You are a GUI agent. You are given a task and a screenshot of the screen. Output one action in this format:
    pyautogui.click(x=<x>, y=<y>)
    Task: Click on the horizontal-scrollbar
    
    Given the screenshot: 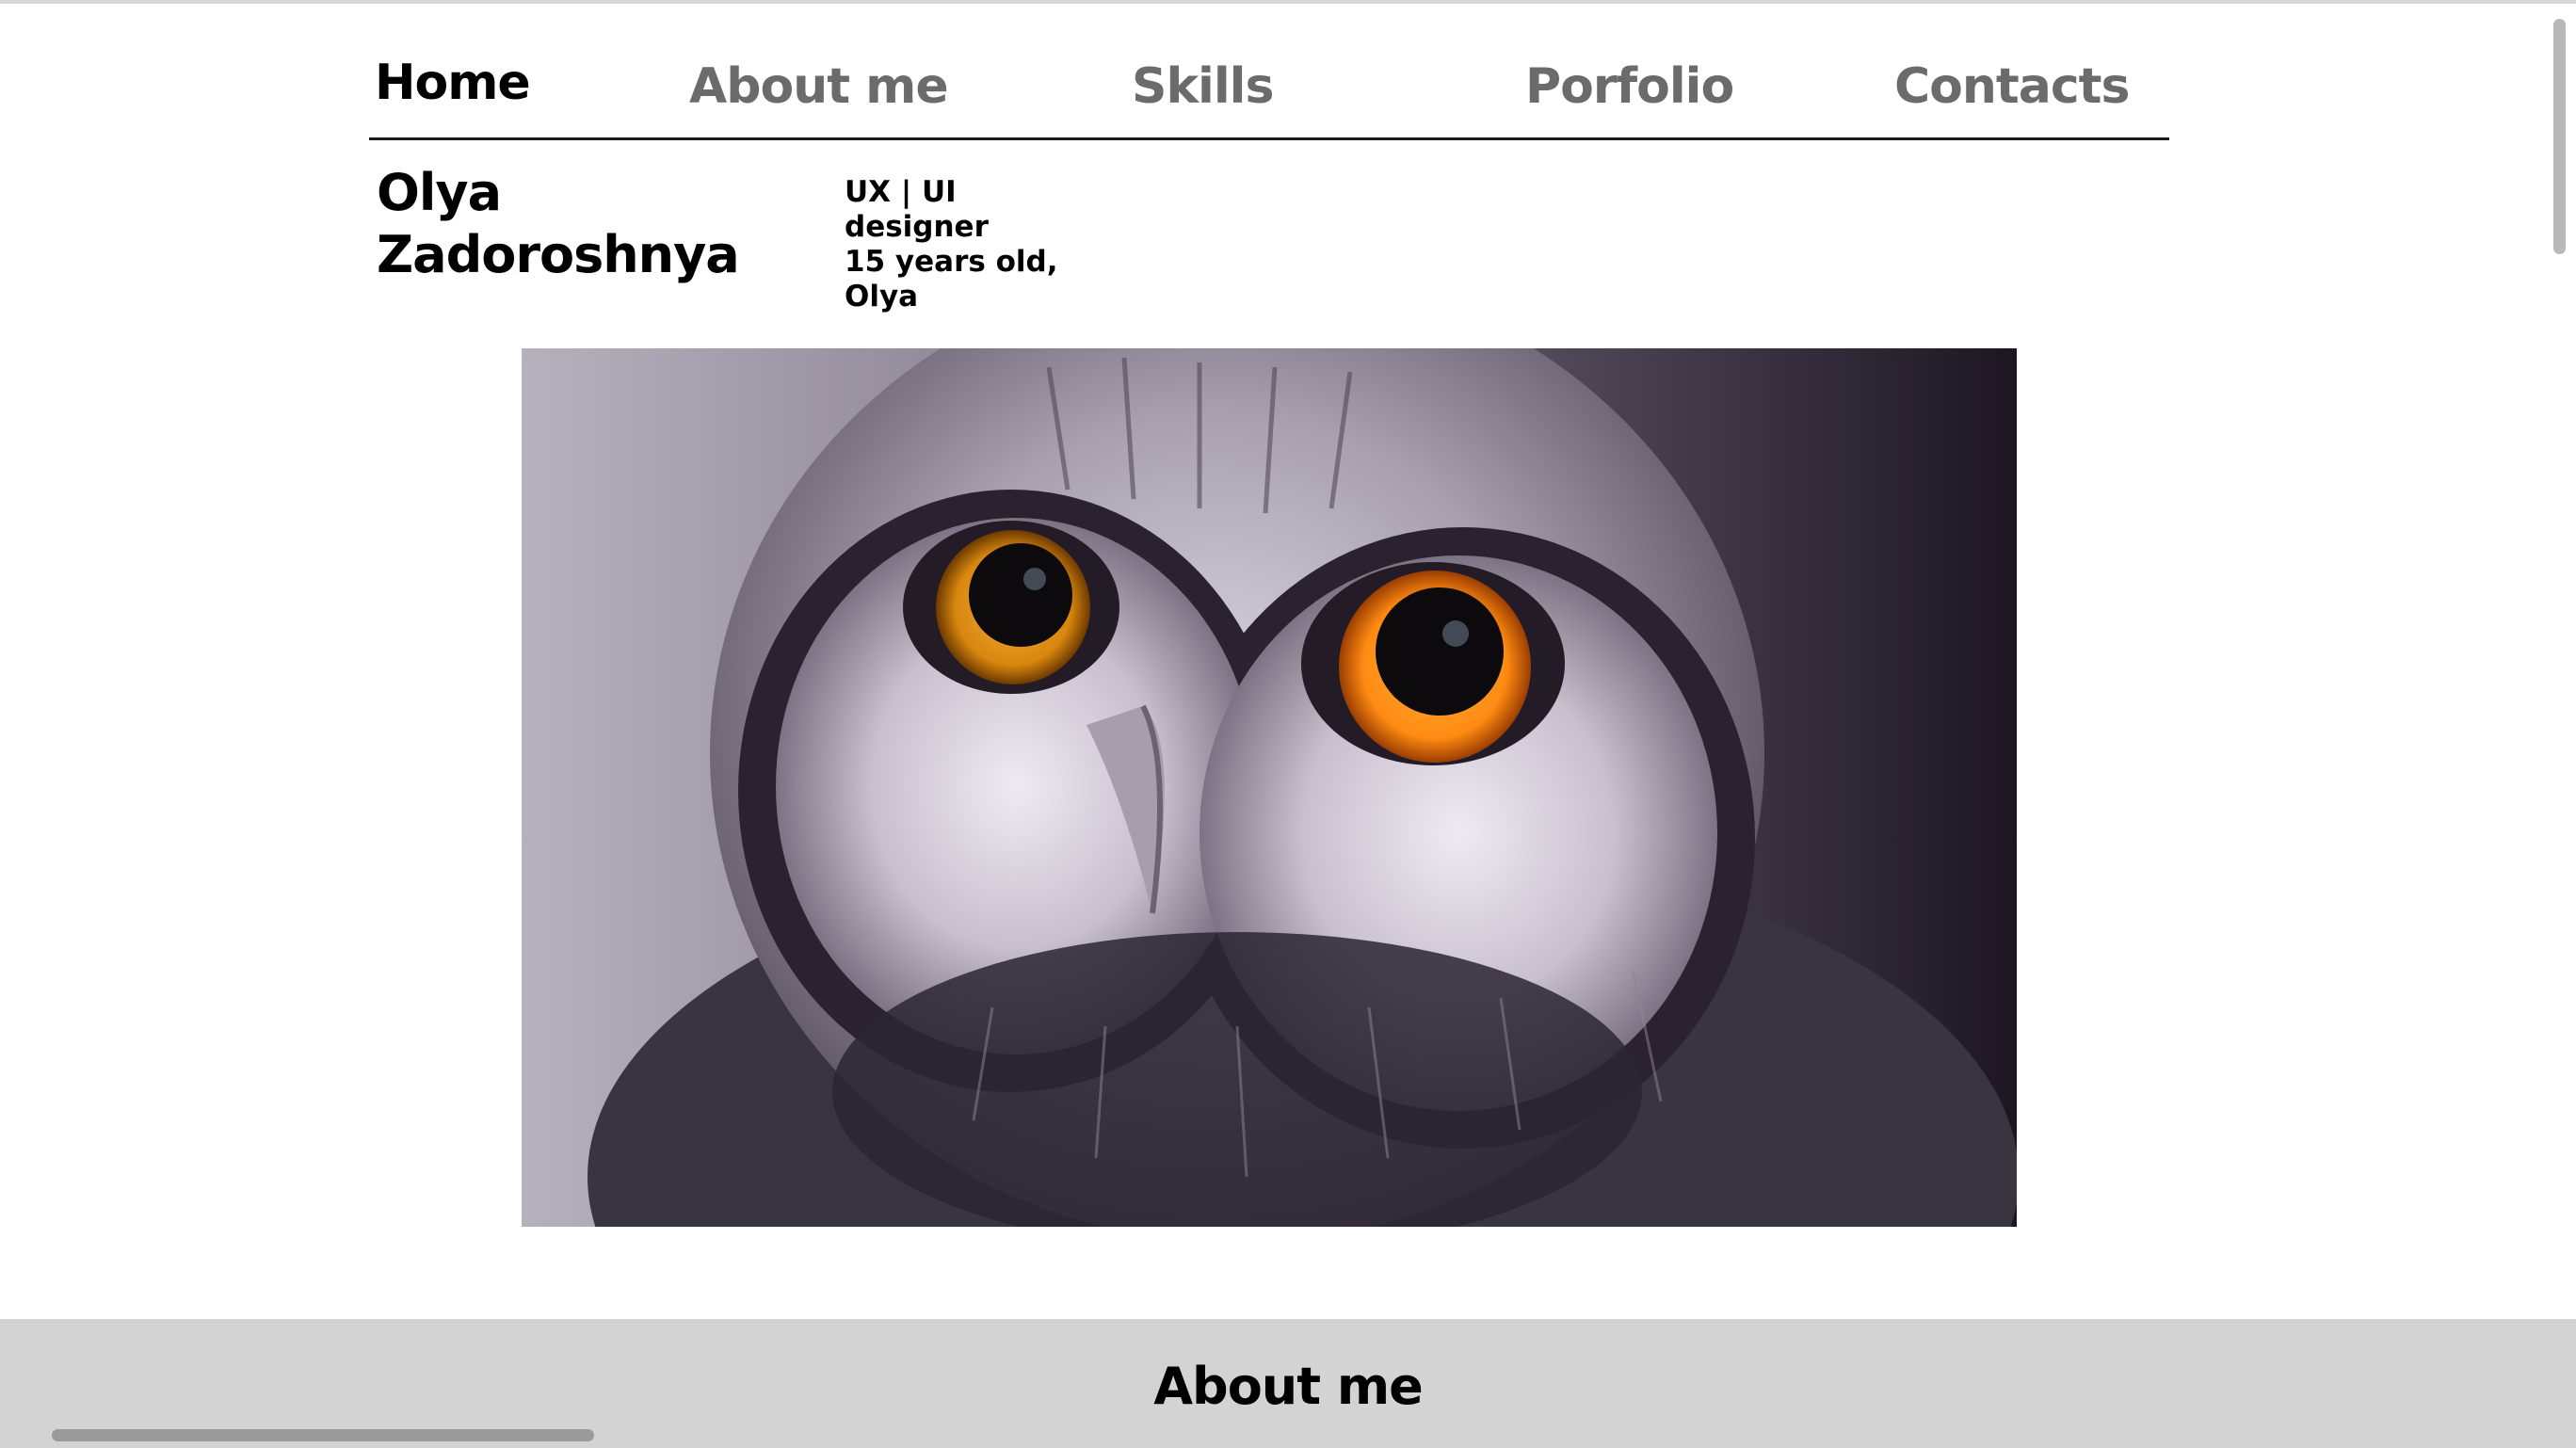 What is the action you would take?
    pyautogui.click(x=323, y=1435)
    